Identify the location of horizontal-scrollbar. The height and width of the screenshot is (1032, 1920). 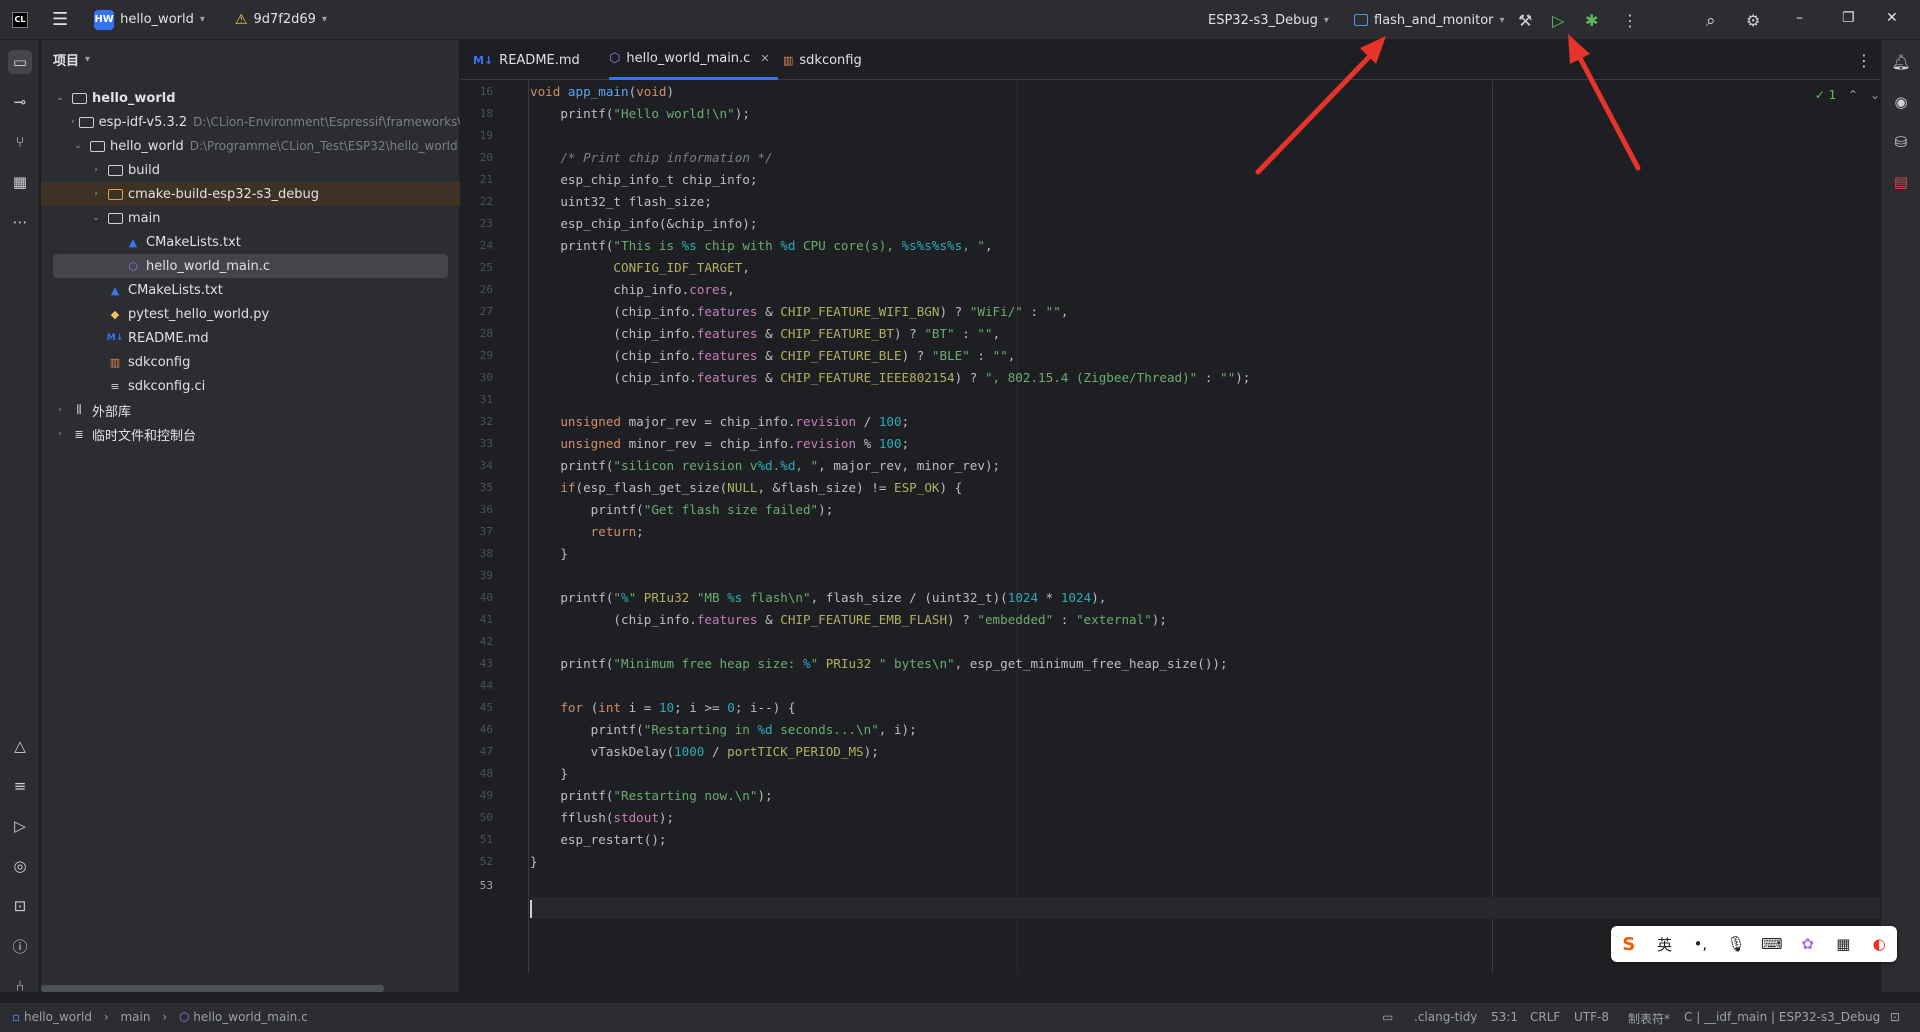
(212, 988).